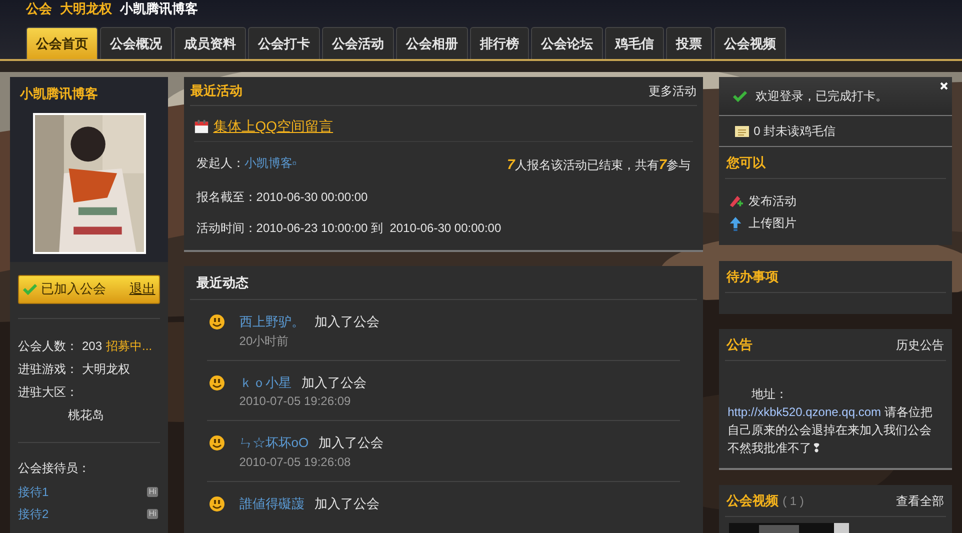 Image resolution: width=962 pixels, height=533 pixels. Describe the element at coordinates (750, 43) in the screenshot. I see `nav-tab: 公会视频` at that location.